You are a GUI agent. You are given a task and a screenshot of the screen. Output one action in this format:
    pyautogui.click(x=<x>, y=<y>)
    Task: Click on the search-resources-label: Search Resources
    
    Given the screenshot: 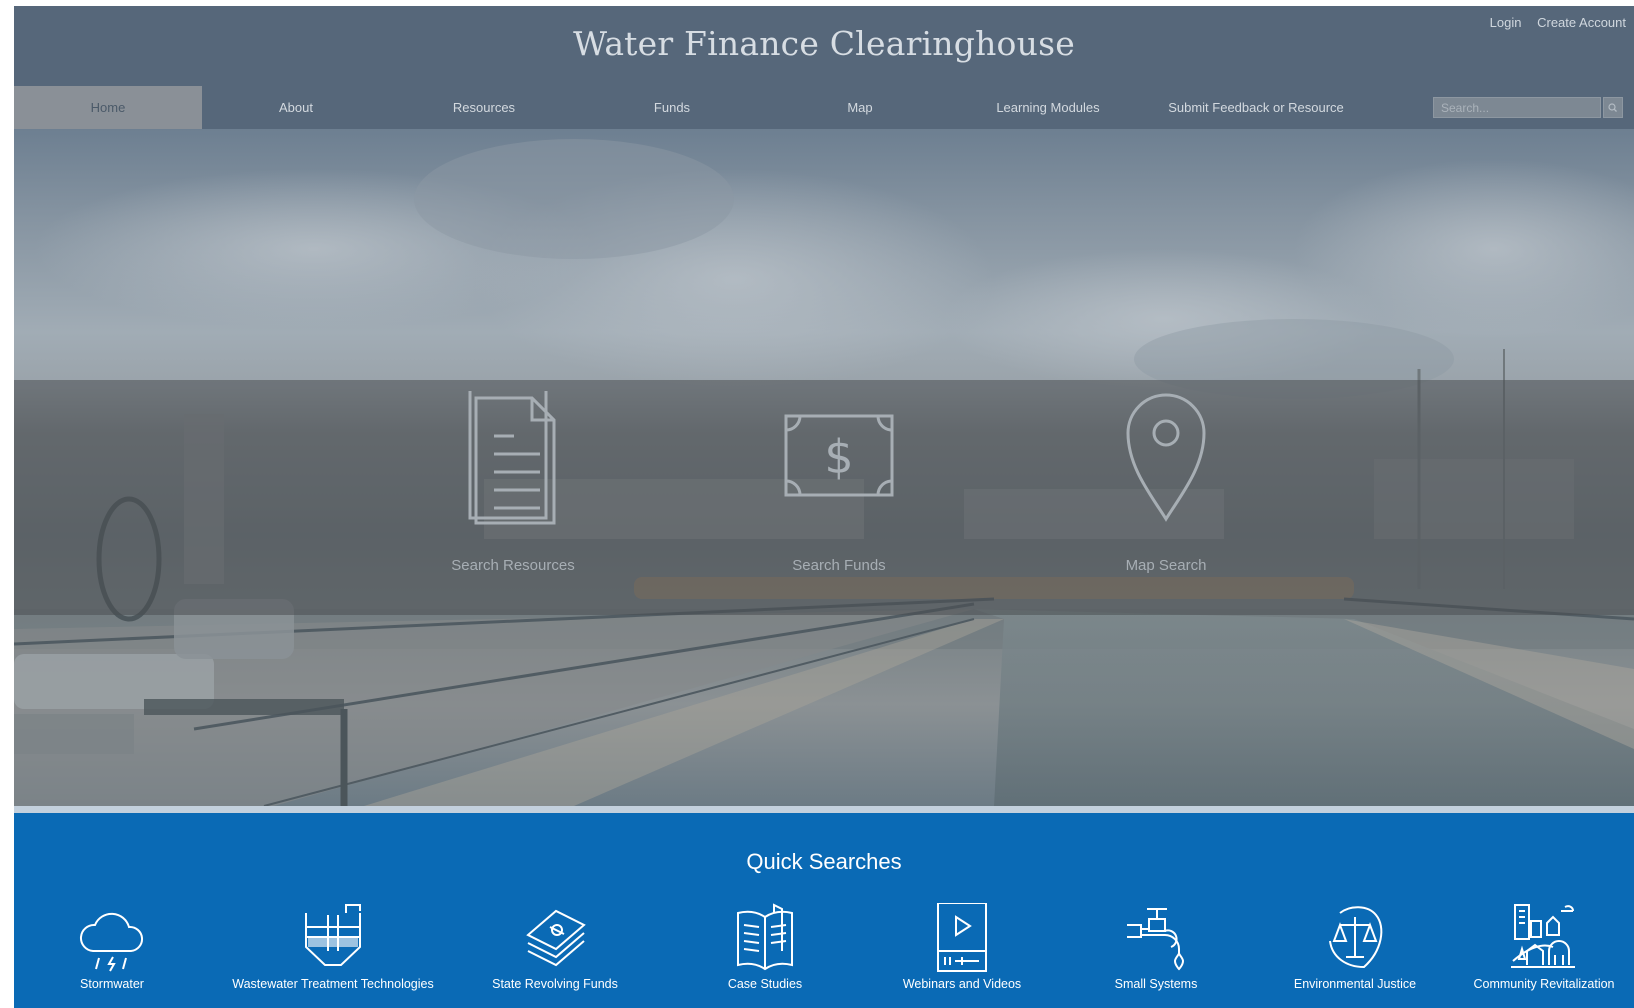 What is the action you would take?
    pyautogui.click(x=513, y=565)
    